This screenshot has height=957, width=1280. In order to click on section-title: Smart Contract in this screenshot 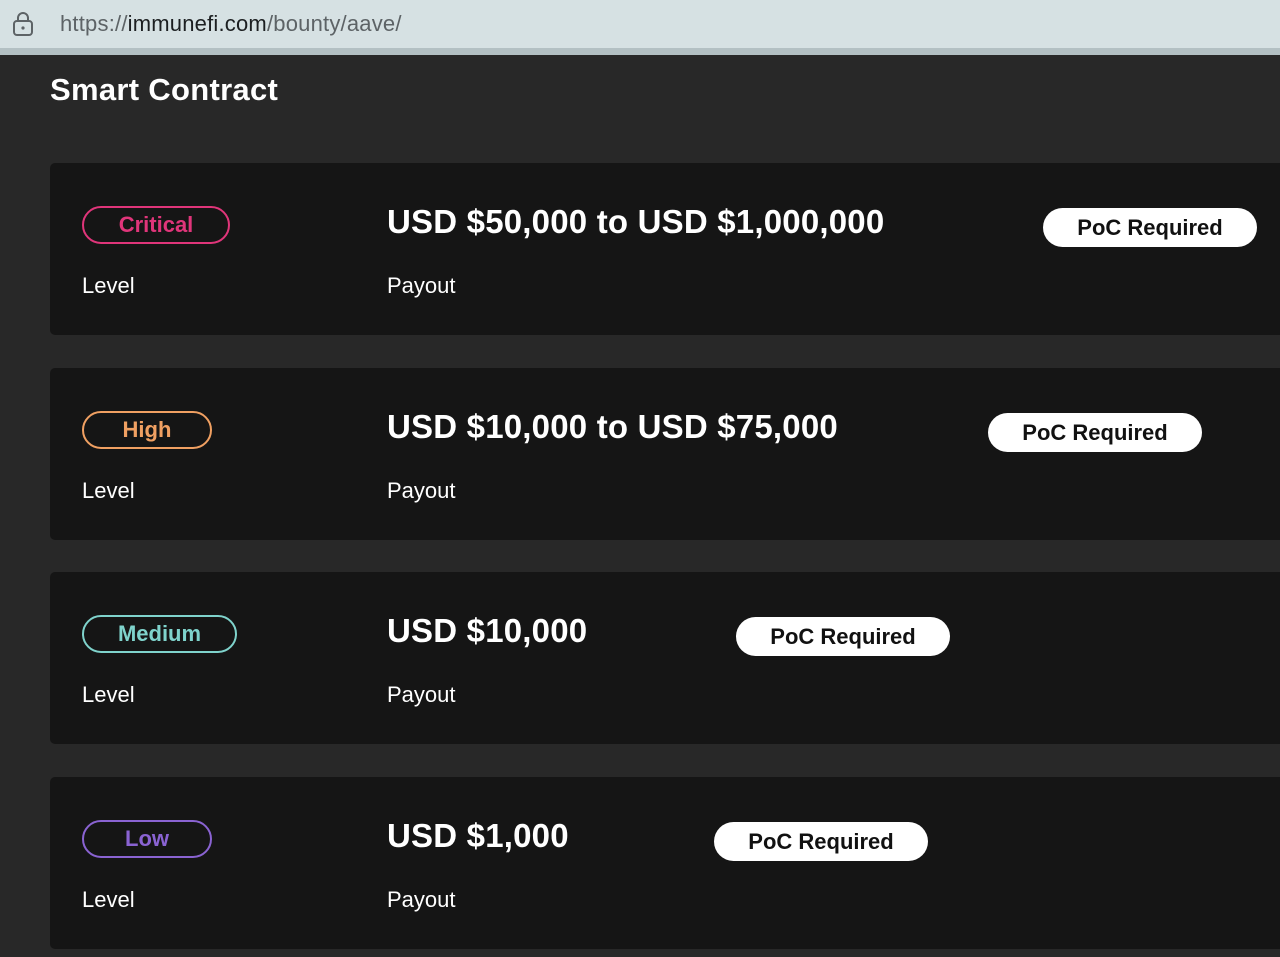, I will do `click(164, 89)`.